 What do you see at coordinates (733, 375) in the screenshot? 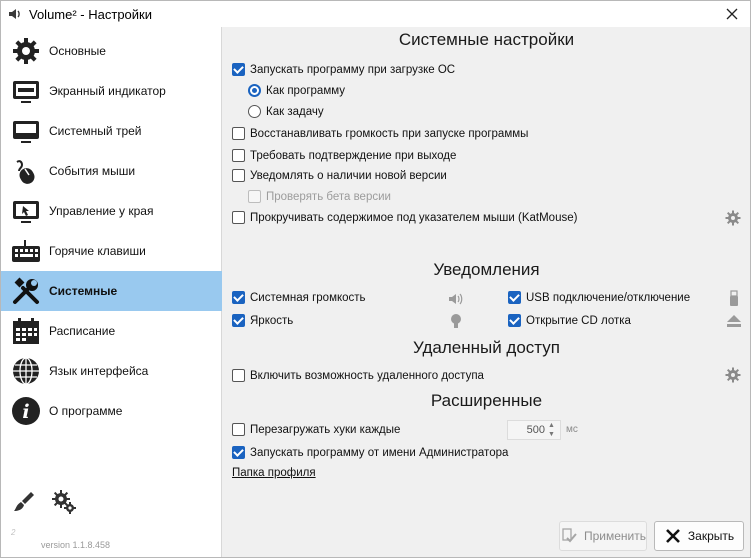
I see `remote-settings-gear-icon` at bounding box center [733, 375].